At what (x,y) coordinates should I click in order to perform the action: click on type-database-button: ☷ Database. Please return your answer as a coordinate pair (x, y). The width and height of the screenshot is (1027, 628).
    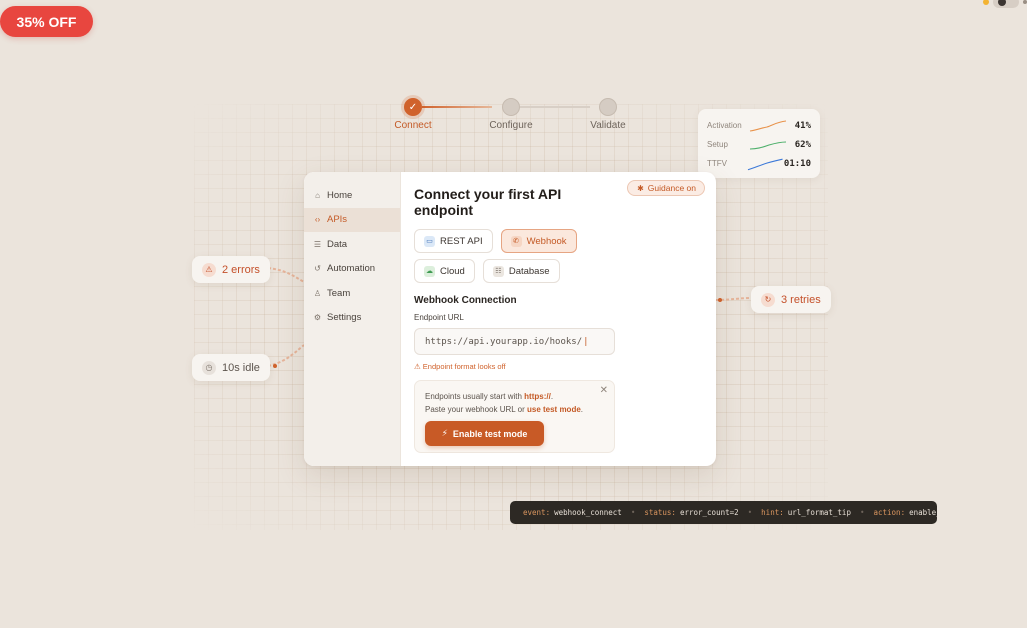
    Looking at the image, I should click on (521, 271).